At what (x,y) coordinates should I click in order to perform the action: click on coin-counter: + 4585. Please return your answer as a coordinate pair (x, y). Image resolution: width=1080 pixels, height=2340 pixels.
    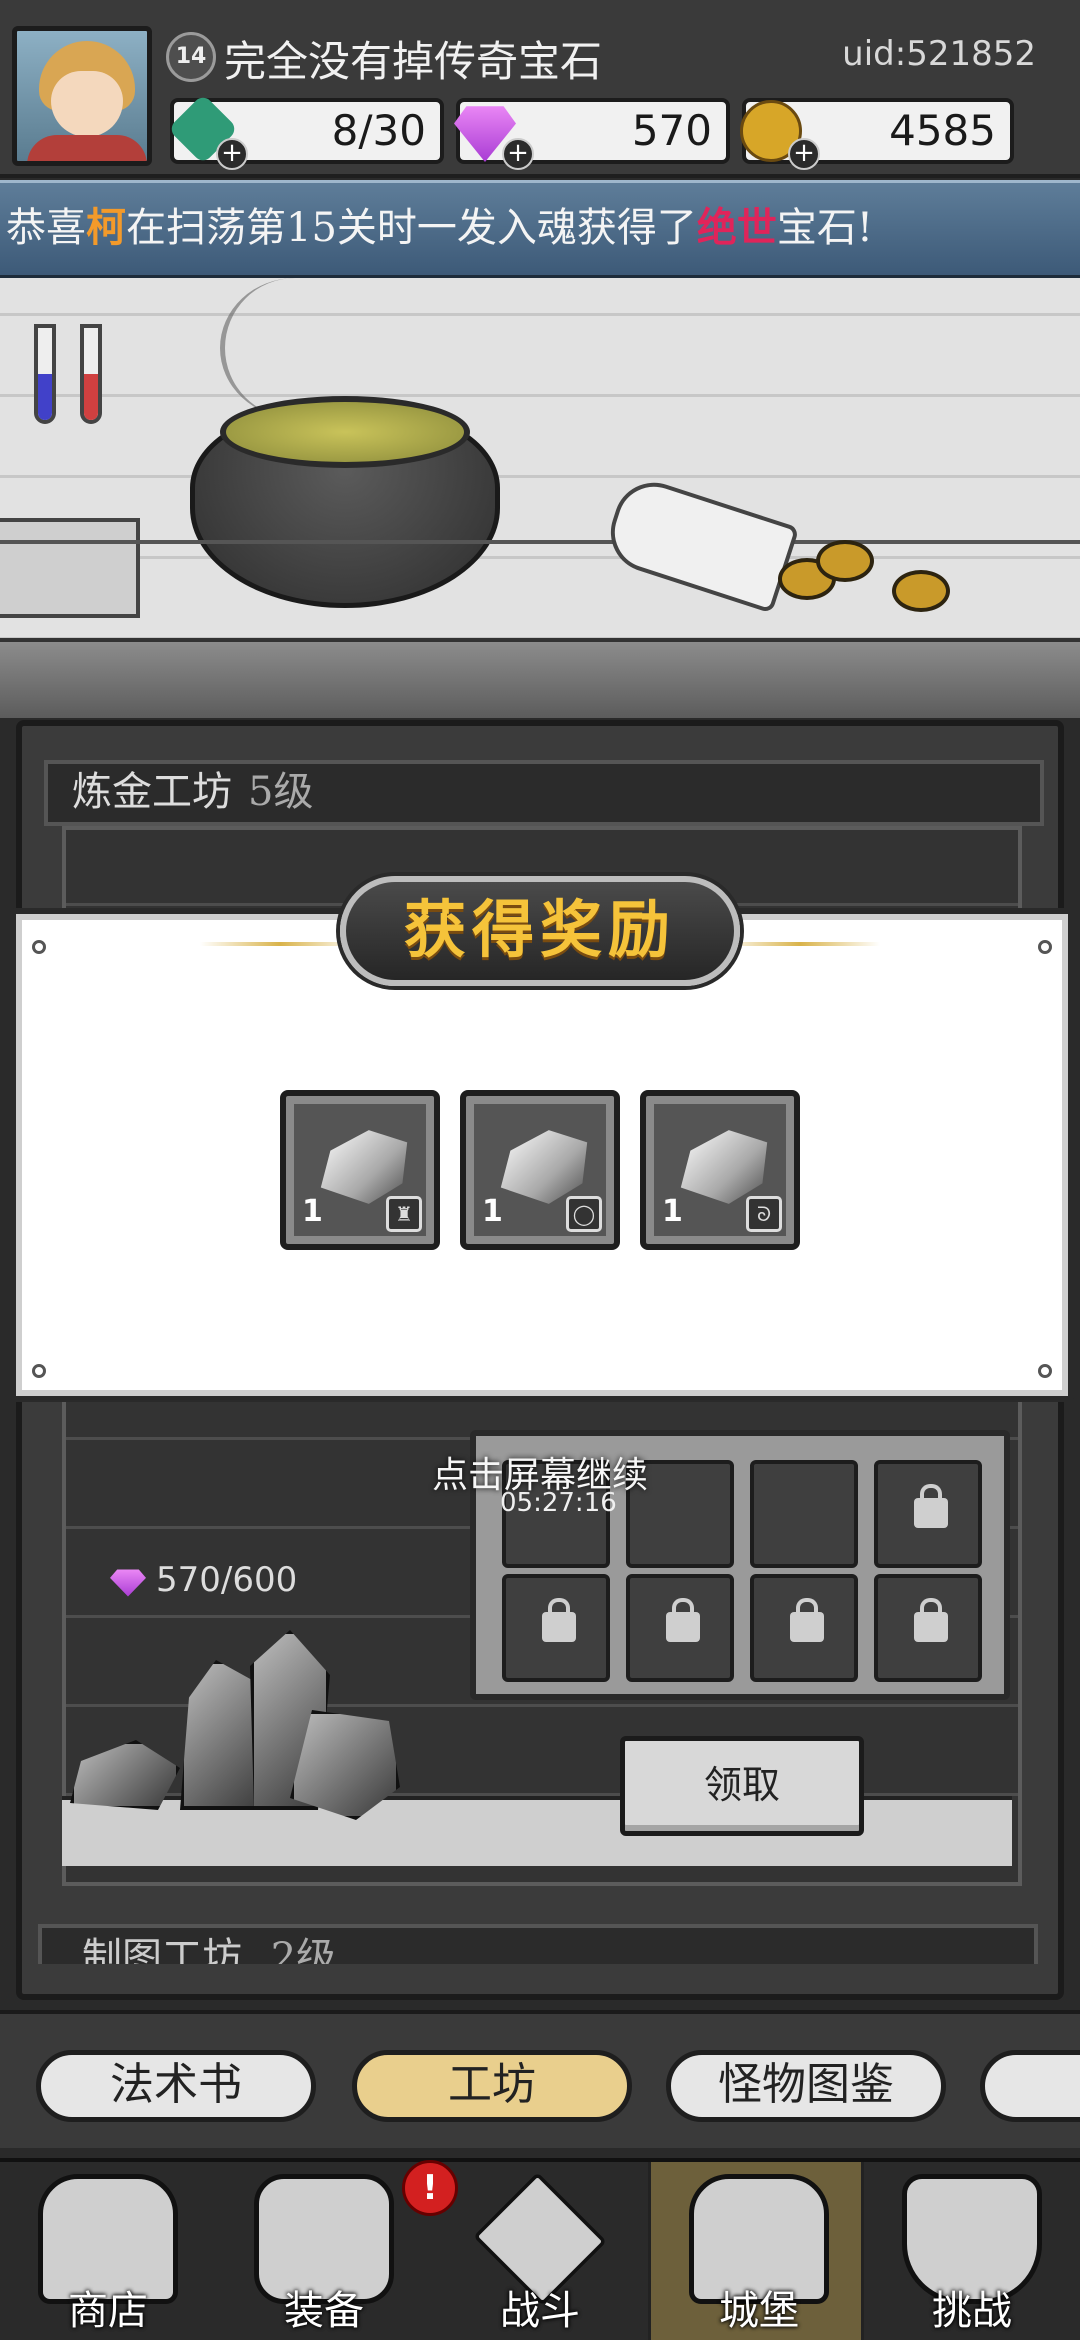
    Looking at the image, I should click on (877, 134).